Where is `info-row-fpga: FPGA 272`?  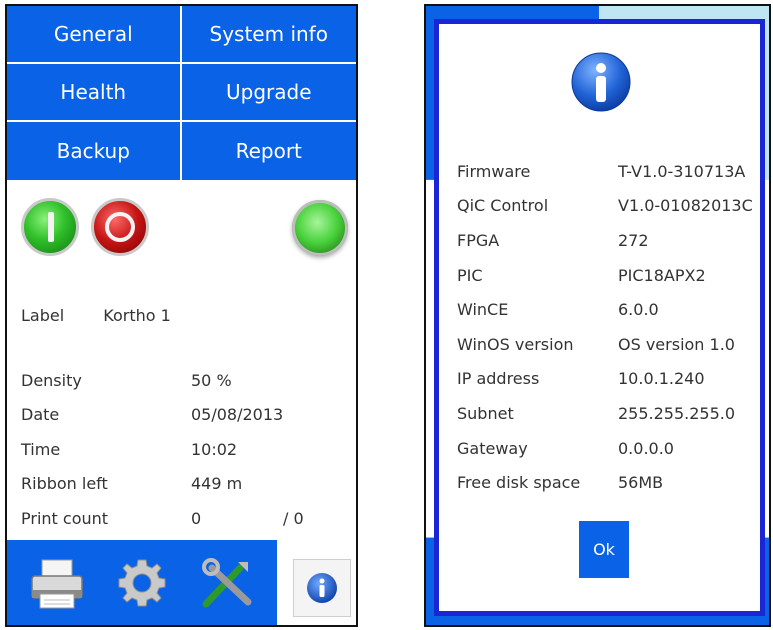
info-row-fpga: FPGA 272 is located at coordinates (609, 240).